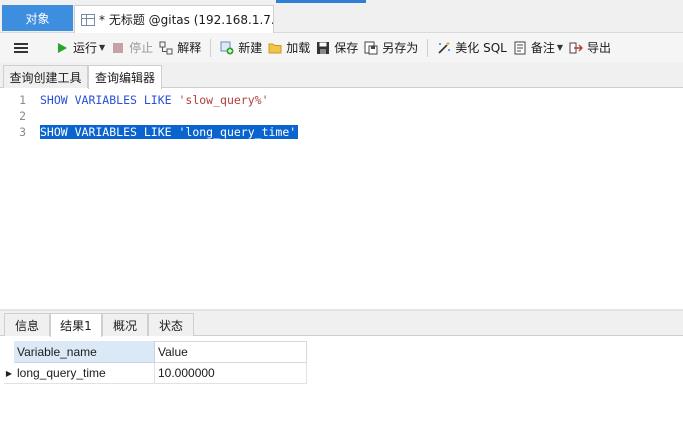  What do you see at coordinates (275, 48) in the screenshot?
I see `folder-icon` at bounding box center [275, 48].